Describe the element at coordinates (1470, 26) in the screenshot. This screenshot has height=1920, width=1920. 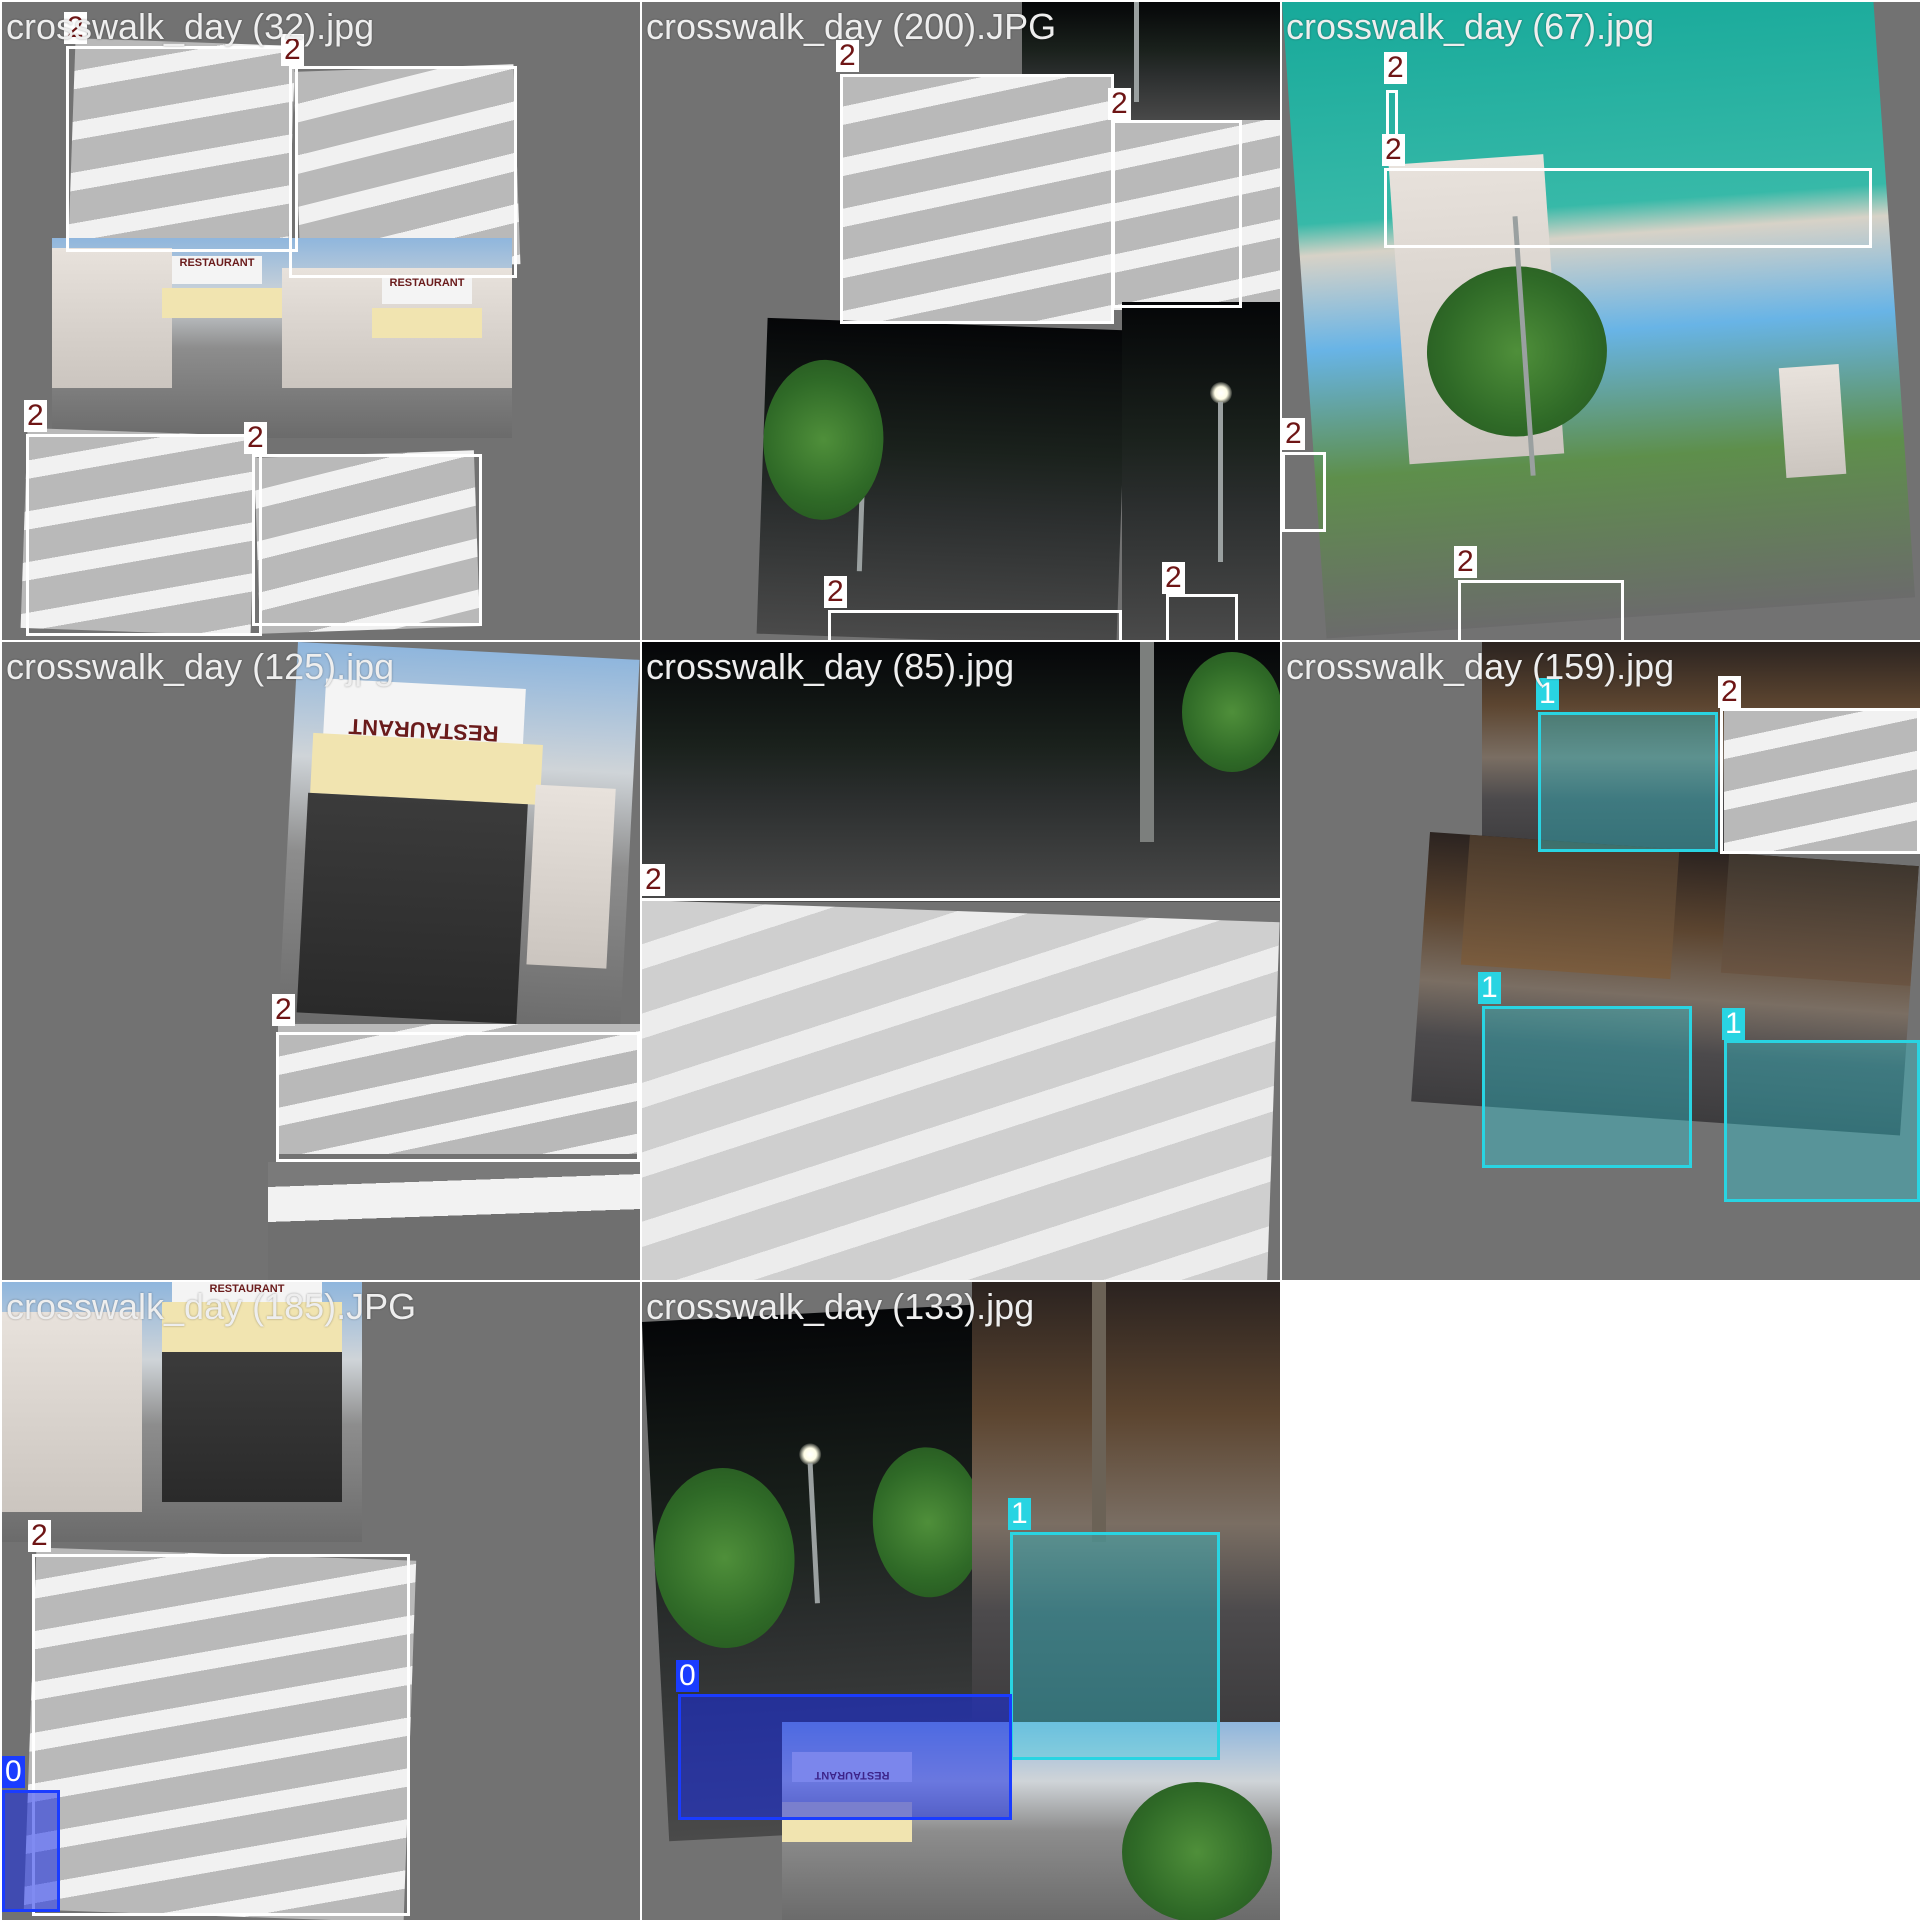
I see `tile-title: crosswalk_day (67).jpg` at that location.